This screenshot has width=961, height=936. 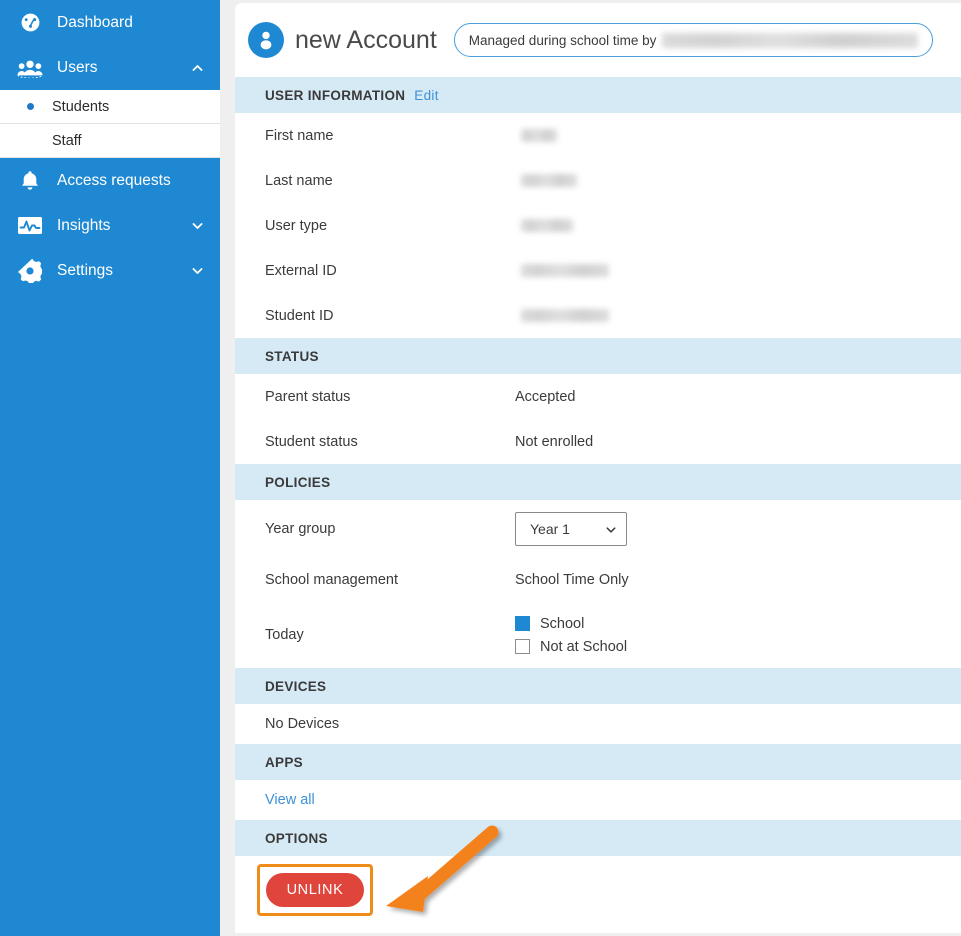 What do you see at coordinates (571, 528) in the screenshot?
I see `year-group-select: Year 1` at bounding box center [571, 528].